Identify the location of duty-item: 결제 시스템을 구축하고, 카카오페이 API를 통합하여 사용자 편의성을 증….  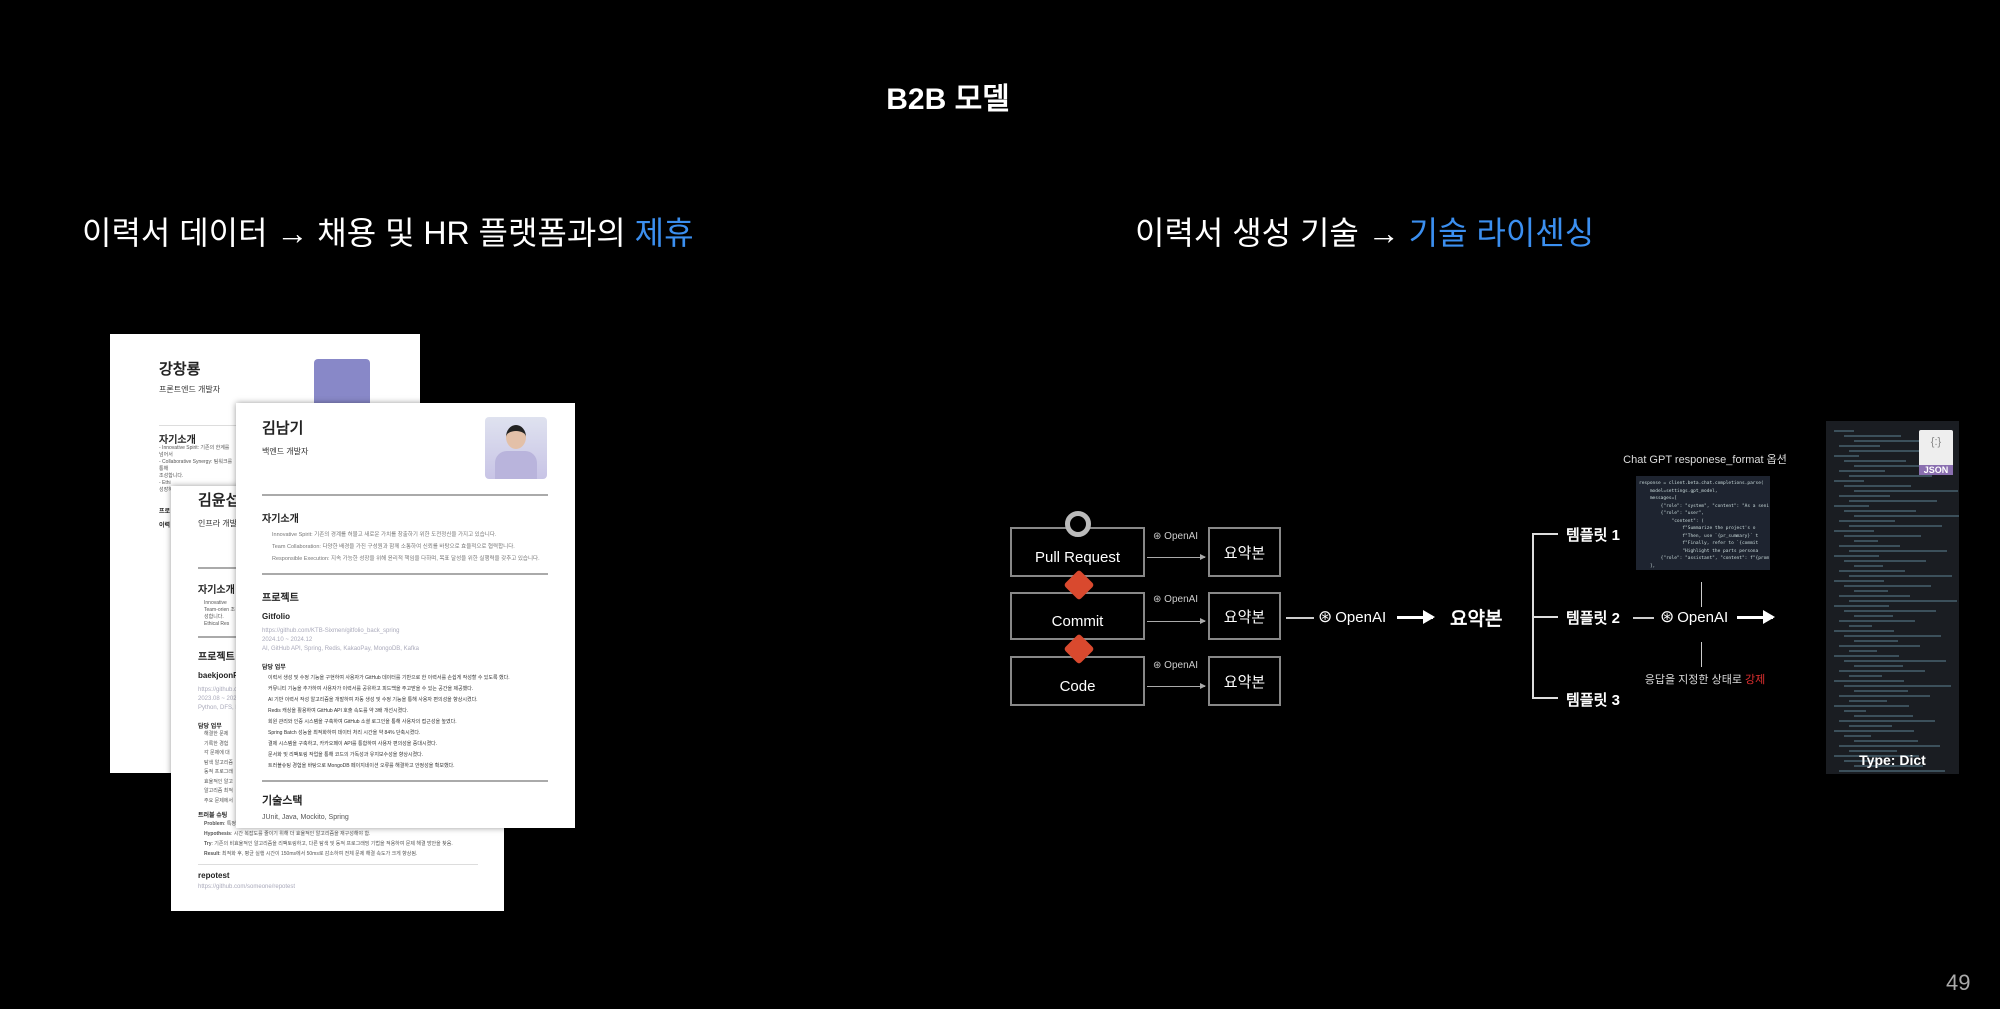
(353, 744).